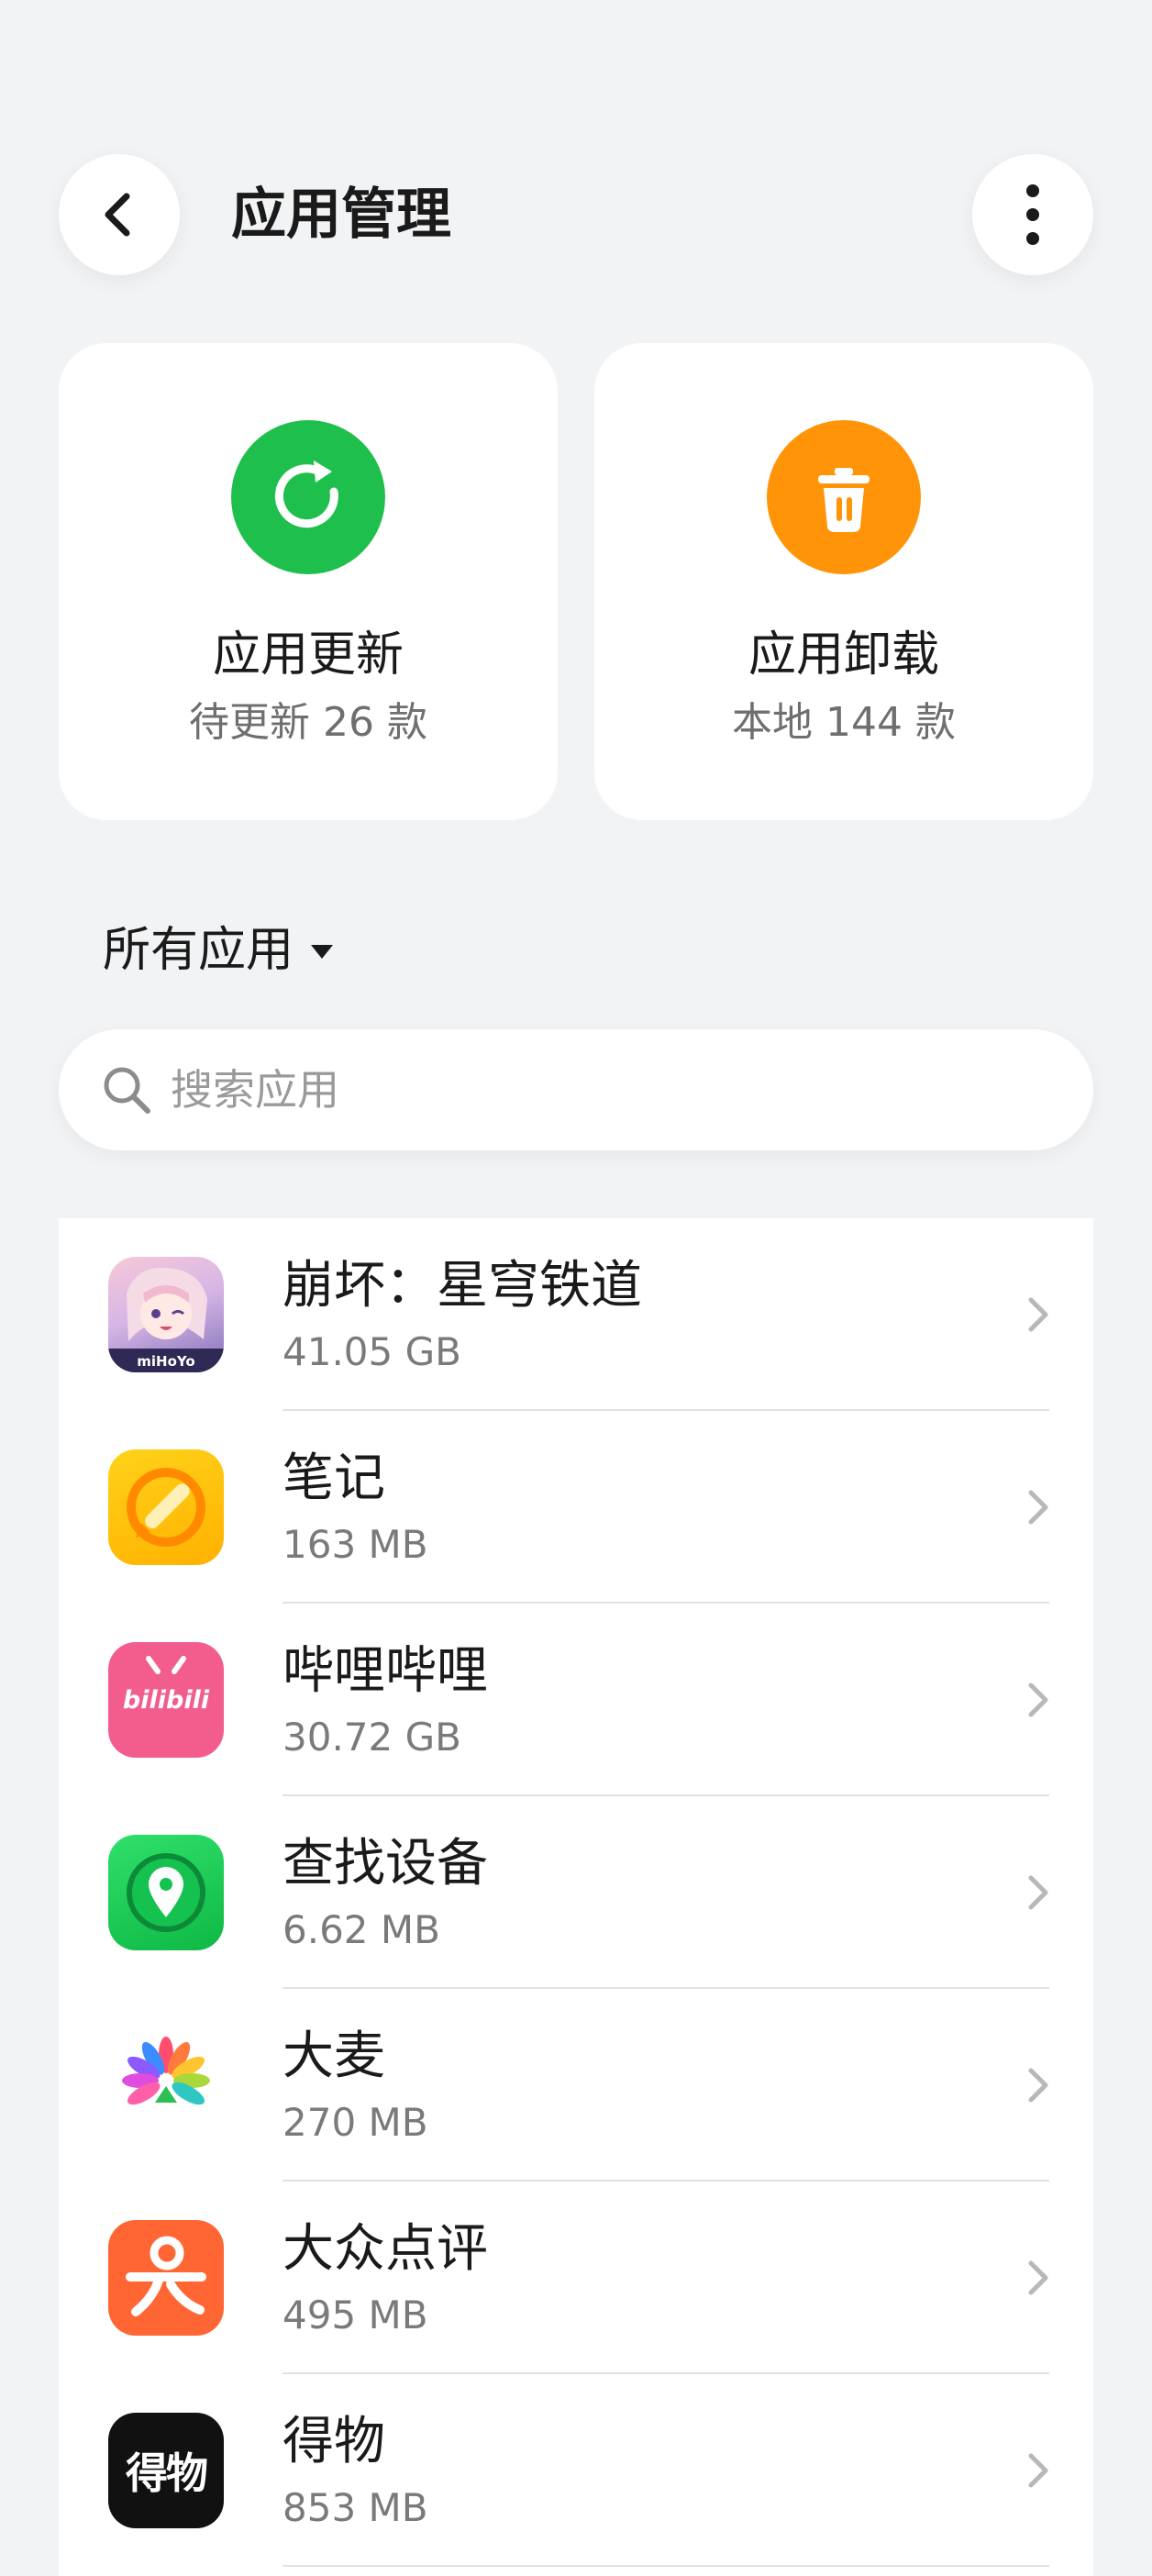  I want to click on dianping-icon, so click(166, 2278).